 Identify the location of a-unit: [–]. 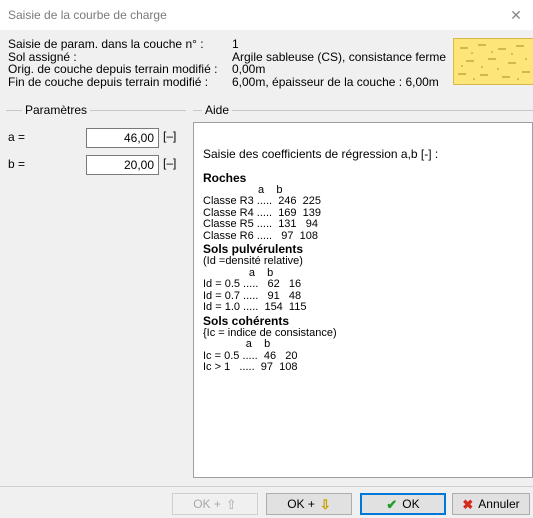
(170, 136).